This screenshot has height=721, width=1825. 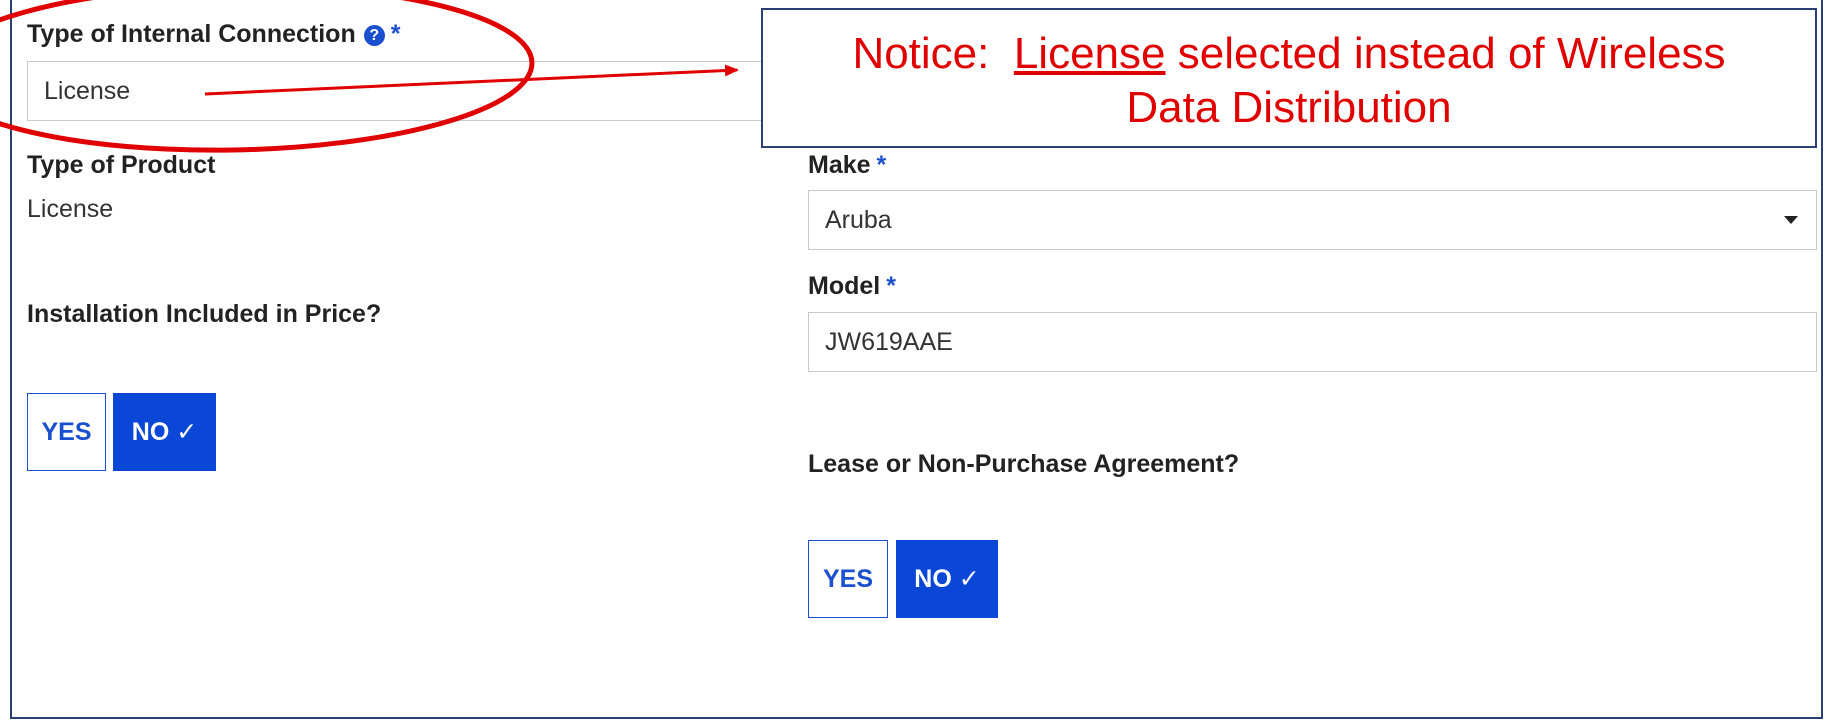 What do you see at coordinates (66, 432) in the screenshot?
I see `installation-yes-button: YES` at bounding box center [66, 432].